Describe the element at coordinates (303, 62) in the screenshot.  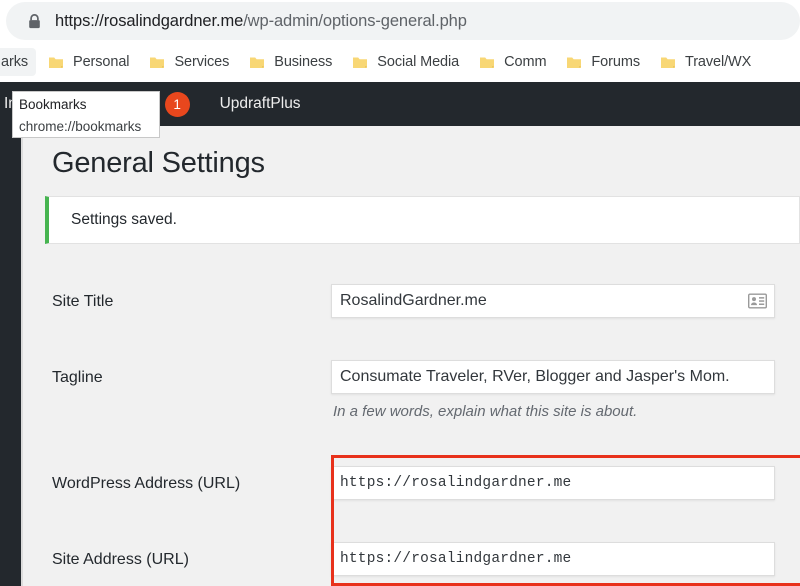
I see `bookmark-label: Business` at that location.